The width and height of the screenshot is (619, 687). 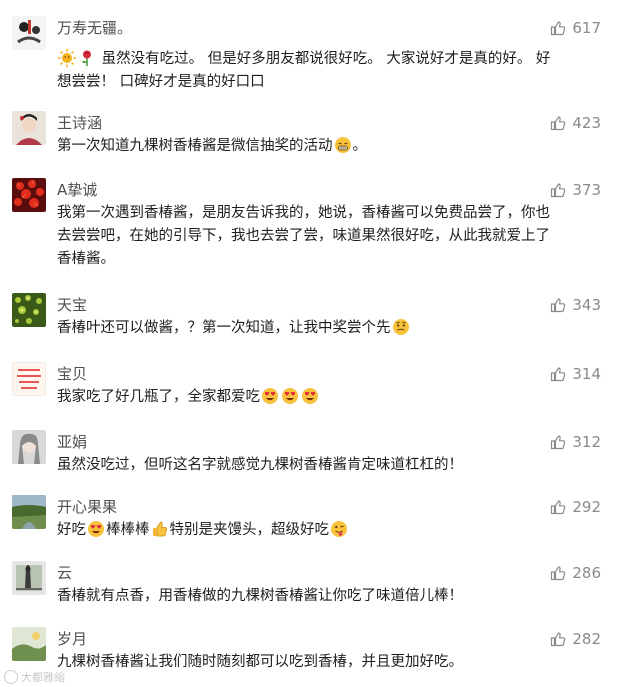 I want to click on like-button: 343, so click(x=575, y=305).